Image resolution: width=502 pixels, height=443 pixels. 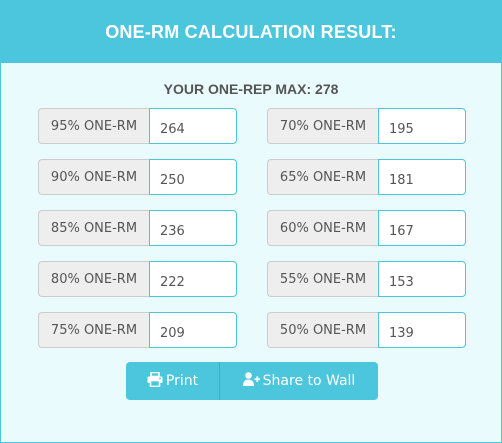 I want to click on percent-value-field: 209, so click(x=193, y=330).